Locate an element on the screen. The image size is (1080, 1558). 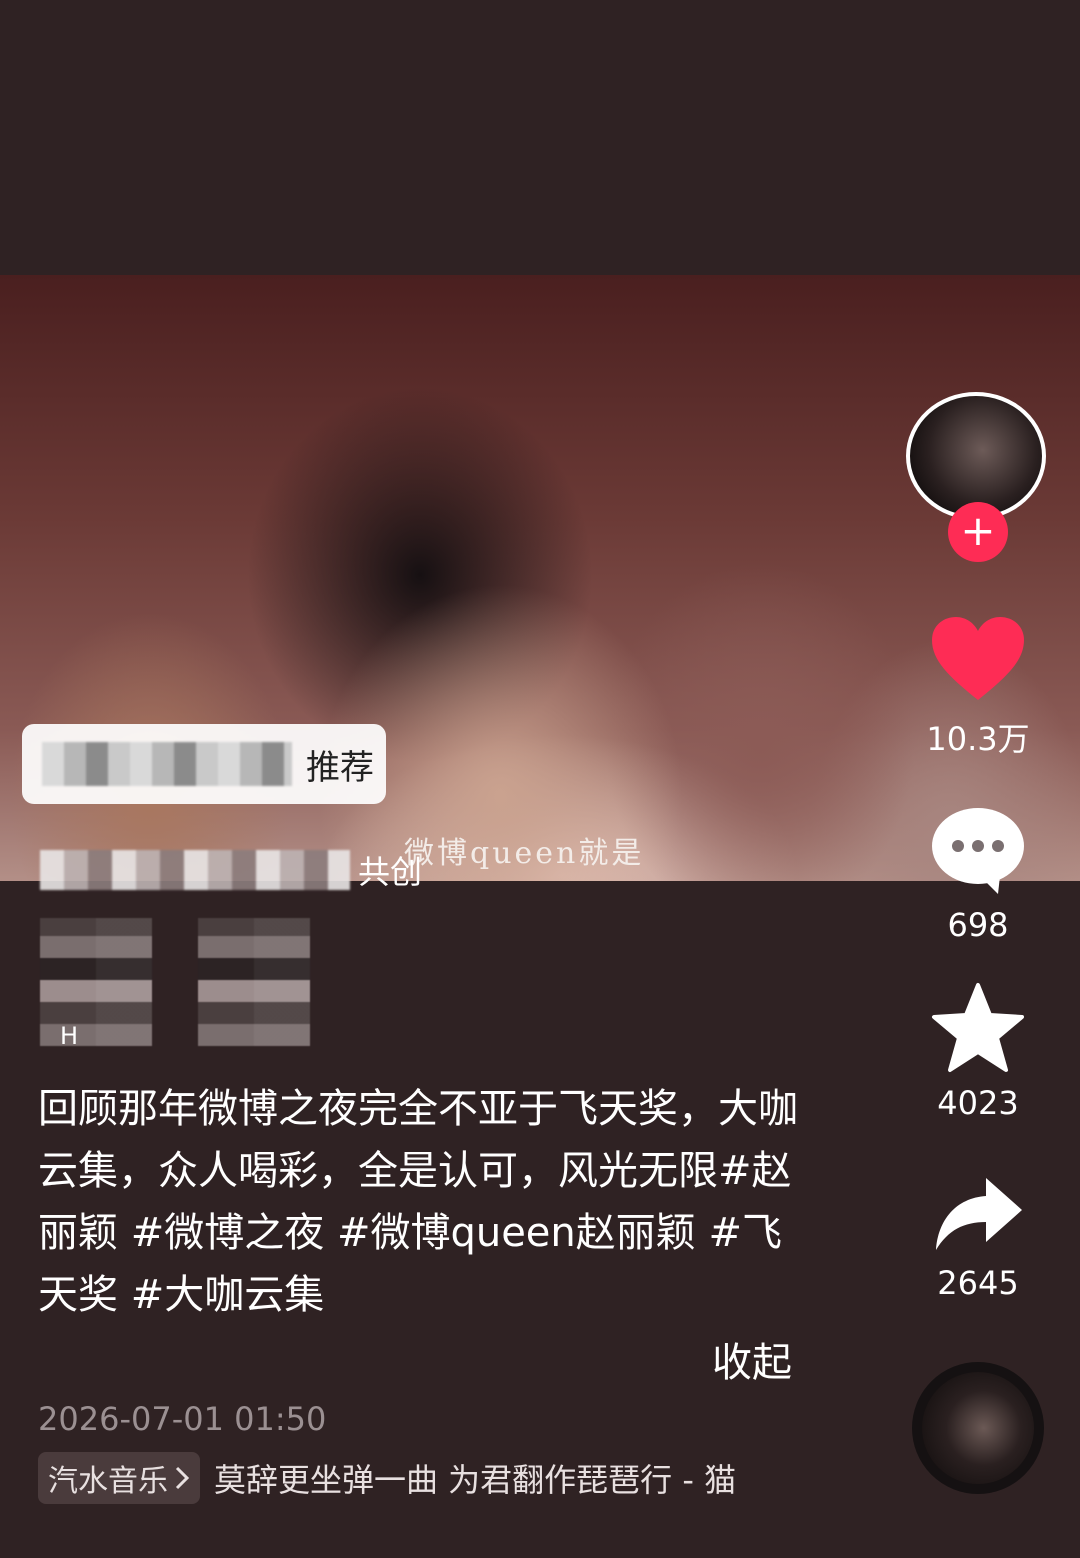
chevron-right-icon is located at coordinates (182, 1478).